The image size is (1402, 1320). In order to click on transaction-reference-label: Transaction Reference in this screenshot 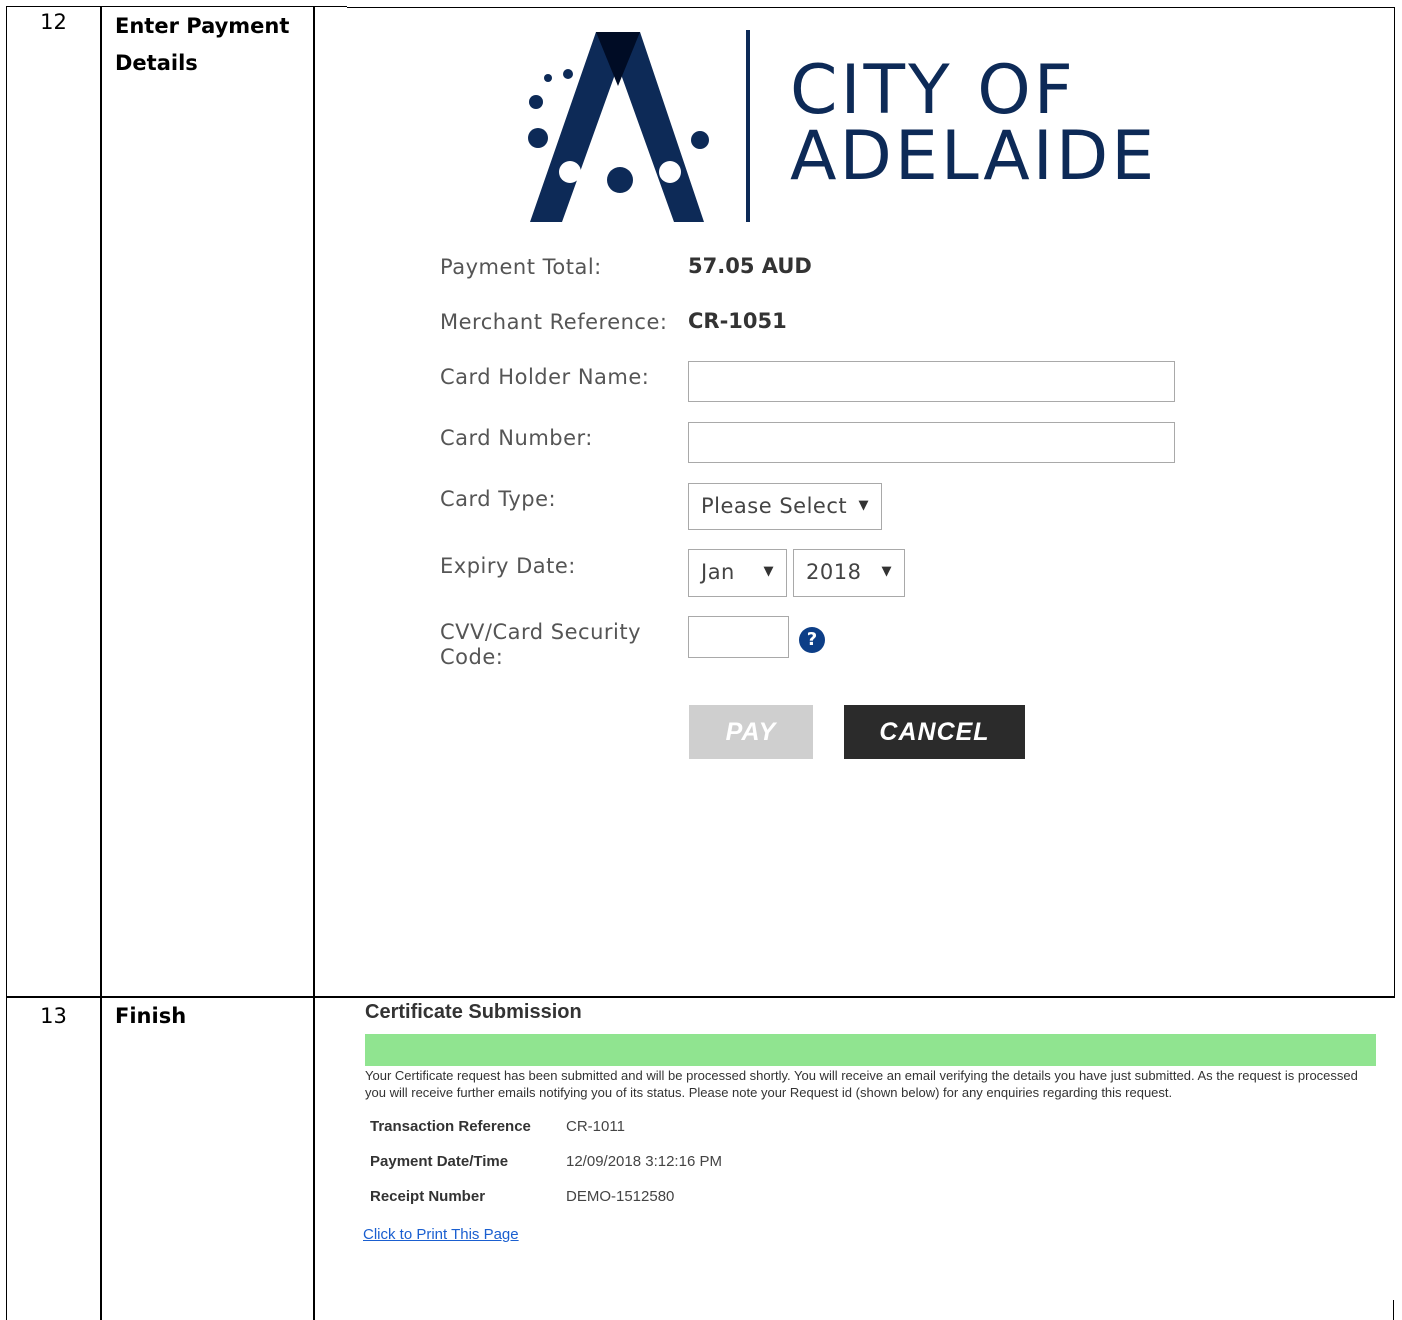, I will do `click(450, 1126)`.